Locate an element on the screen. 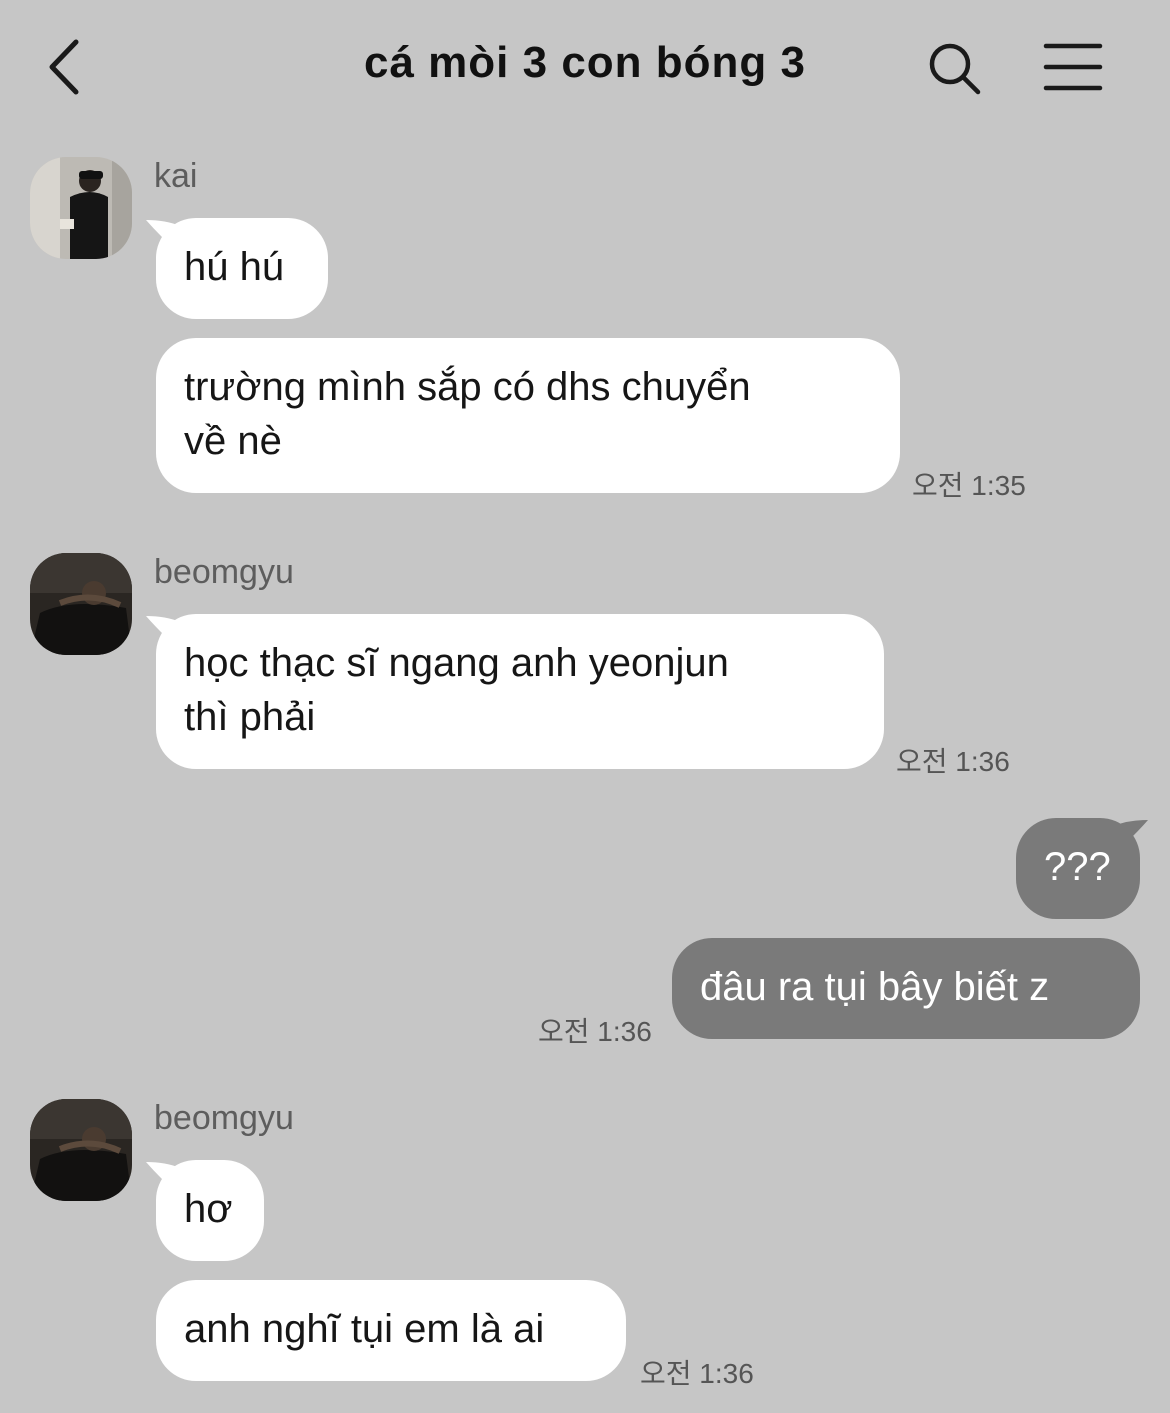 The height and width of the screenshot is (1413, 1170). hamburger-menu-icon is located at coordinates (1073, 67).